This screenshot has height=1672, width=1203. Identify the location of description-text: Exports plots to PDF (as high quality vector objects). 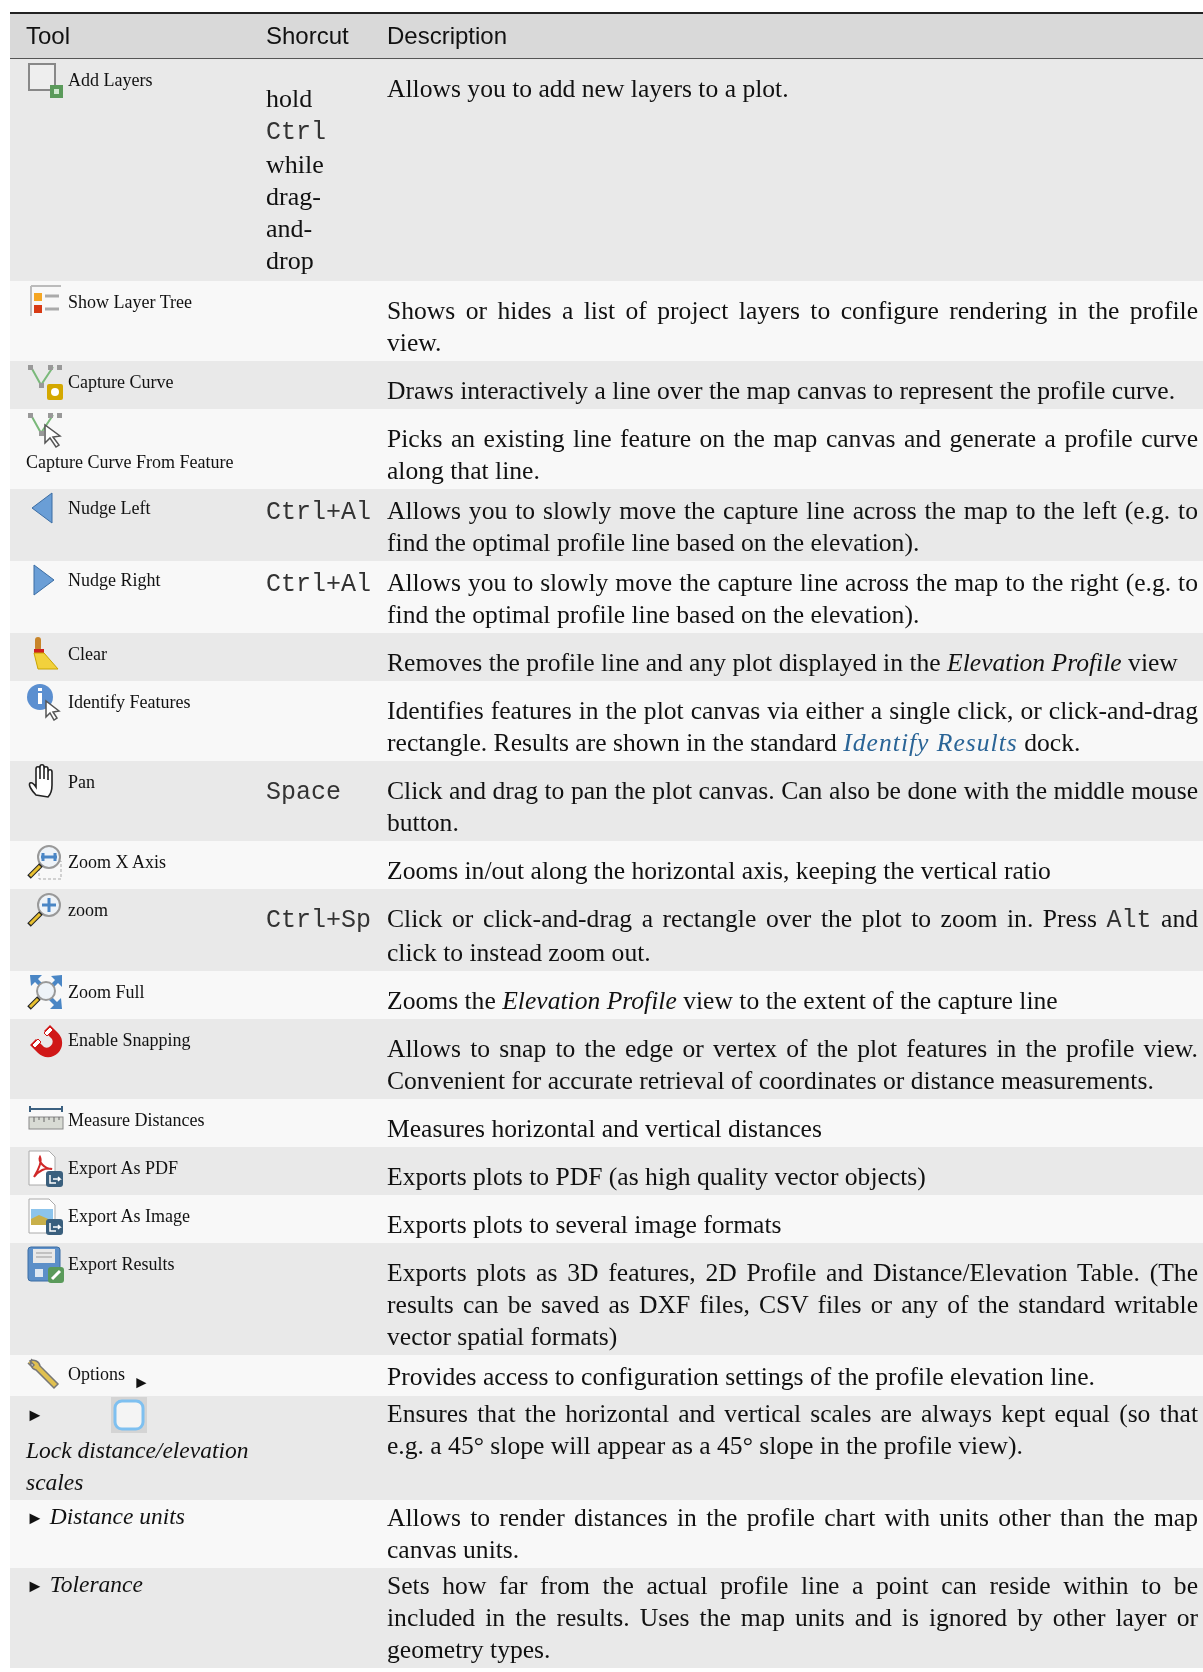
(657, 1177).